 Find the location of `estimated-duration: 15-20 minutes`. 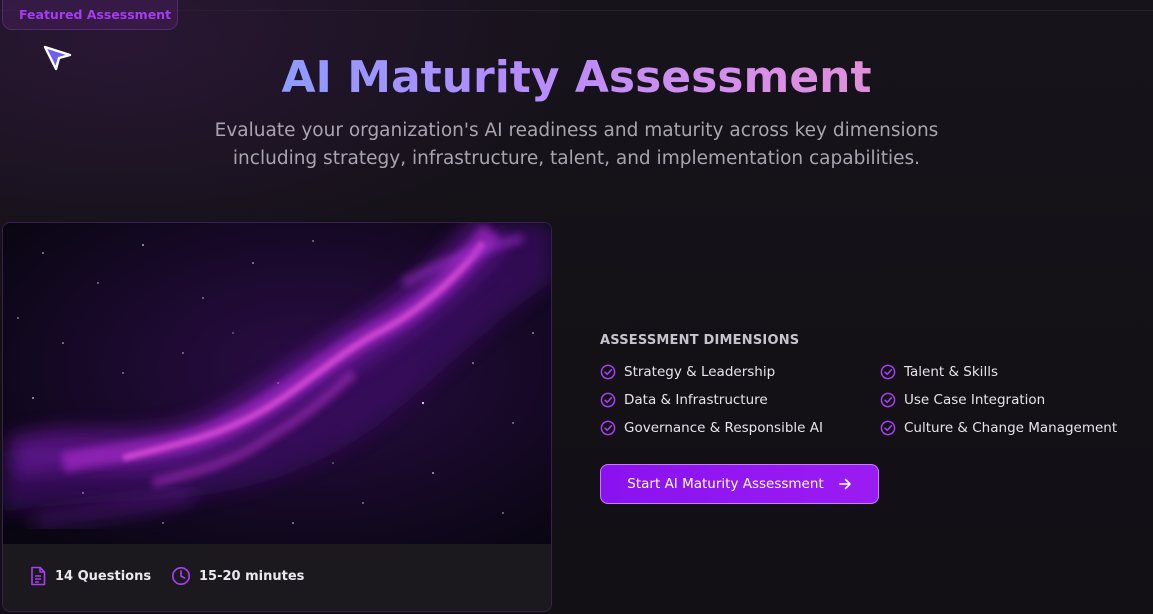

estimated-duration: 15-20 minutes is located at coordinates (237, 576).